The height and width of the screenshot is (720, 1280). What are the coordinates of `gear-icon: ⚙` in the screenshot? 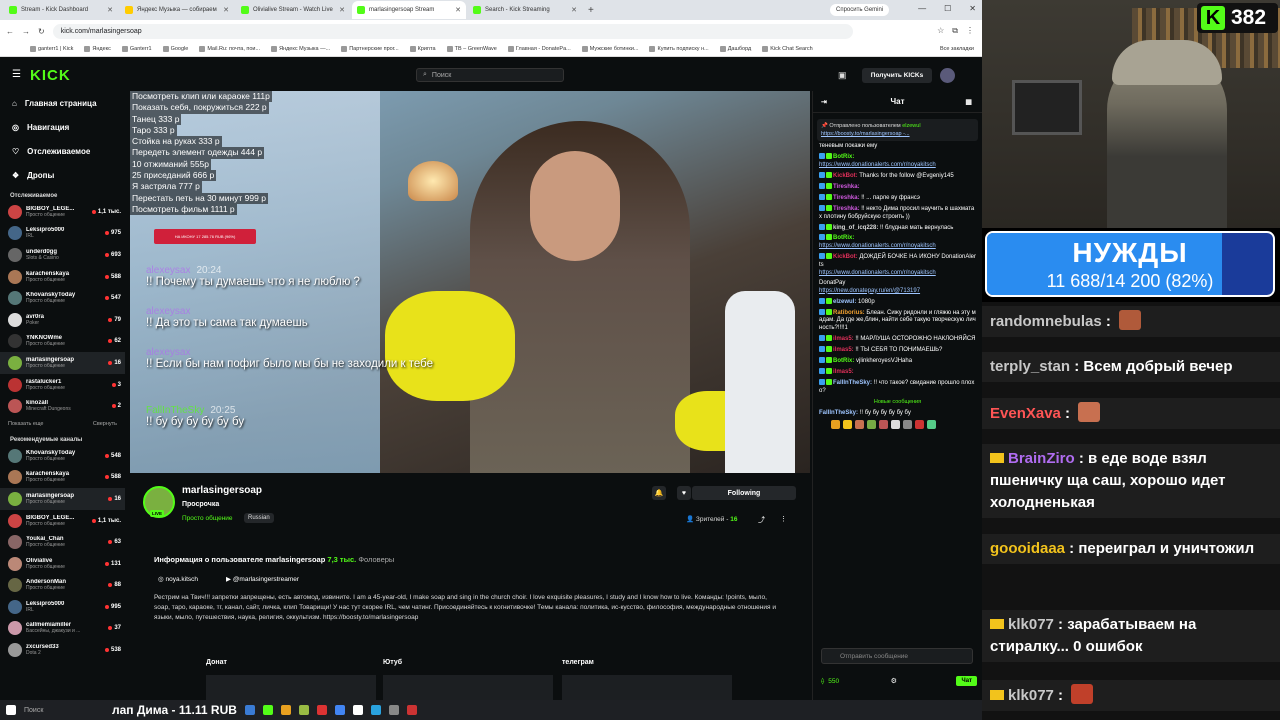 It's located at (894, 681).